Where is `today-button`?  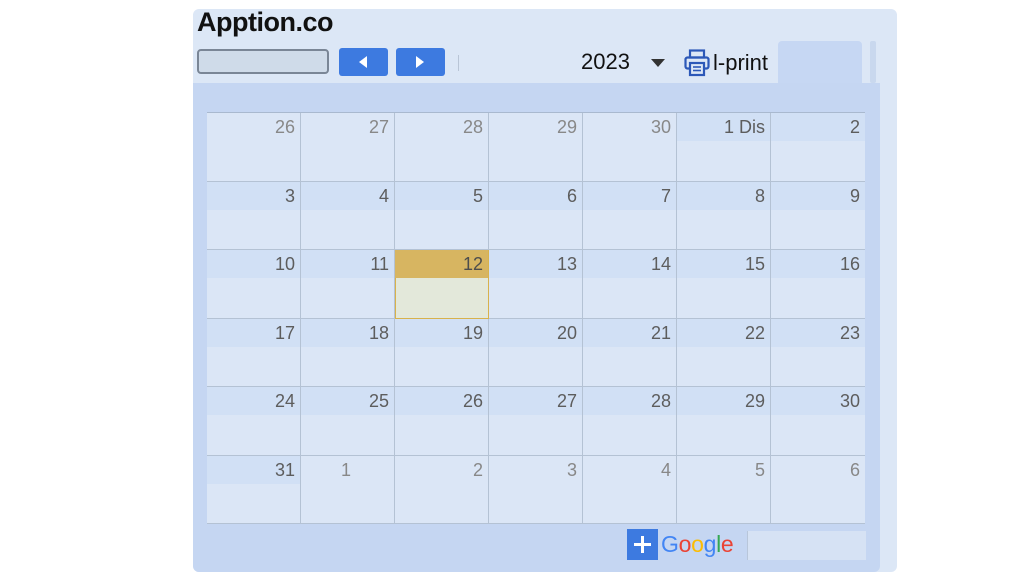 today-button is located at coordinates (263, 61).